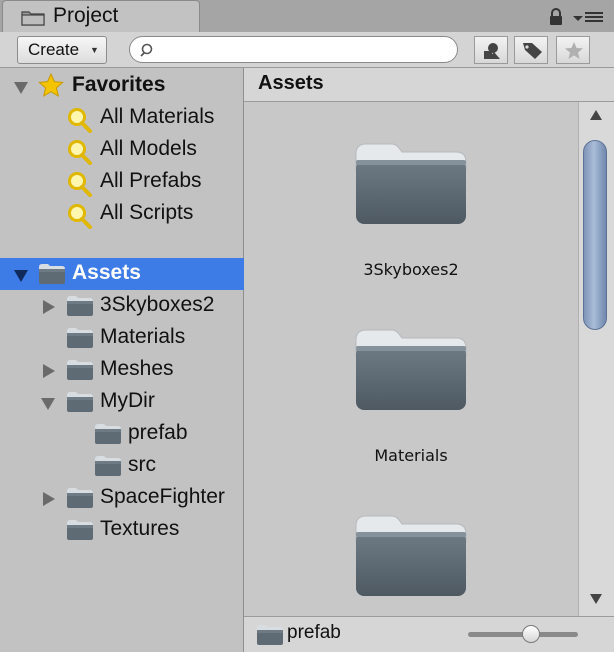 This screenshot has width=614, height=652. I want to click on tab-title: Project, so click(86, 15).